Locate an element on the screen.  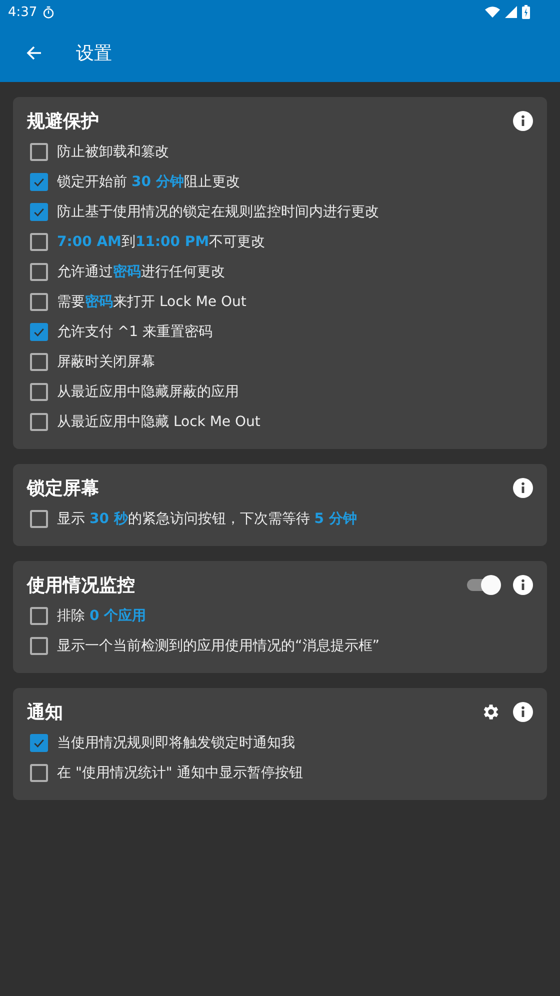
section-title: 使用情况监控 is located at coordinates (81, 585).